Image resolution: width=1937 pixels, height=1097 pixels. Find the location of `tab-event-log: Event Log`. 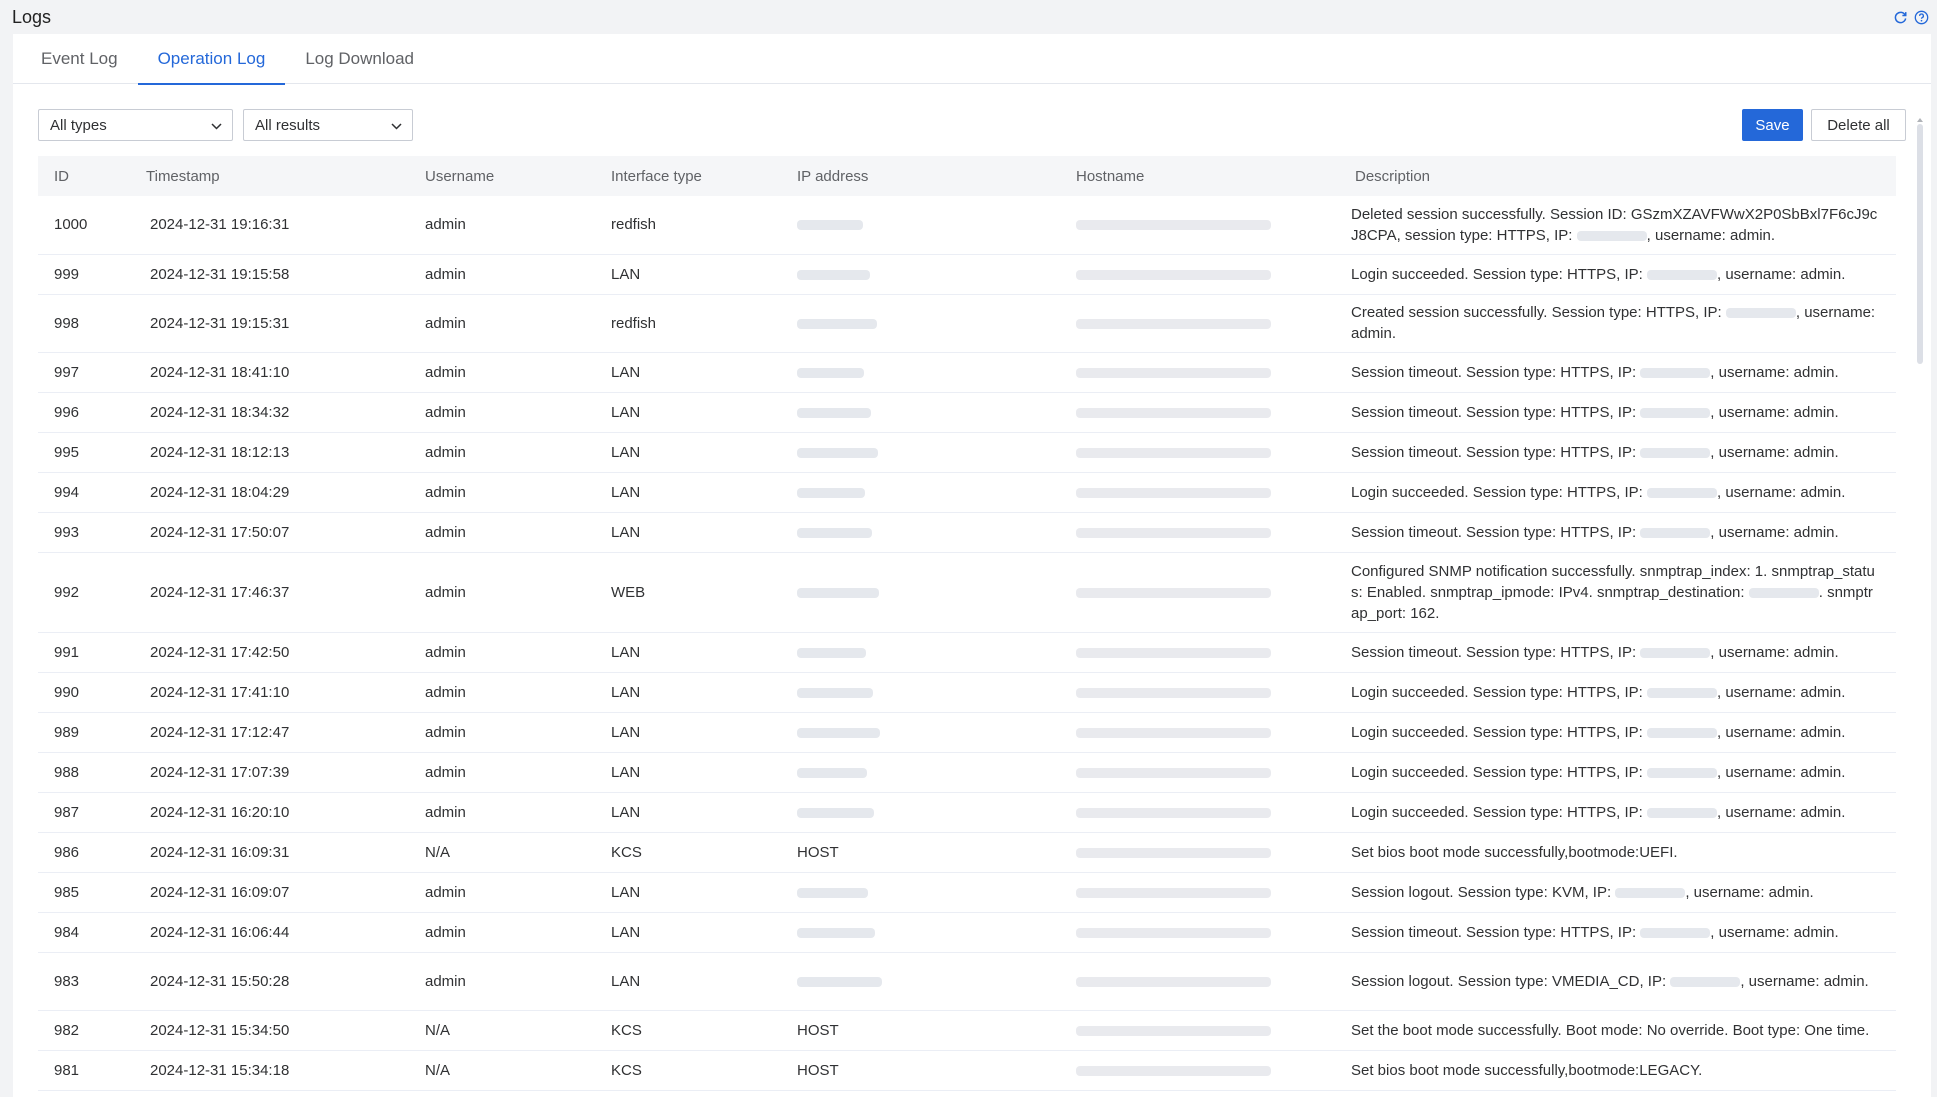

tab-event-log: Event Log is located at coordinates (79, 59).